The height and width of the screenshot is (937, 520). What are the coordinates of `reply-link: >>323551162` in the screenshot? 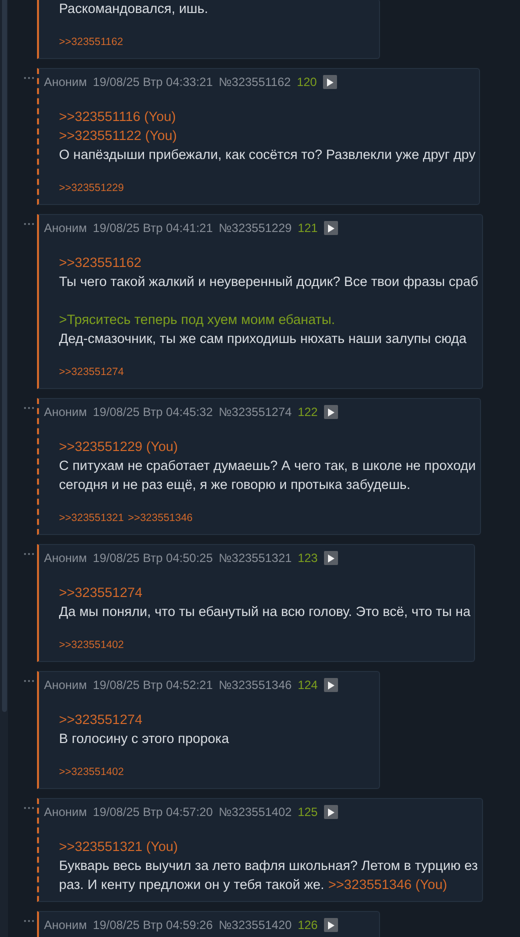 It's located at (100, 262).